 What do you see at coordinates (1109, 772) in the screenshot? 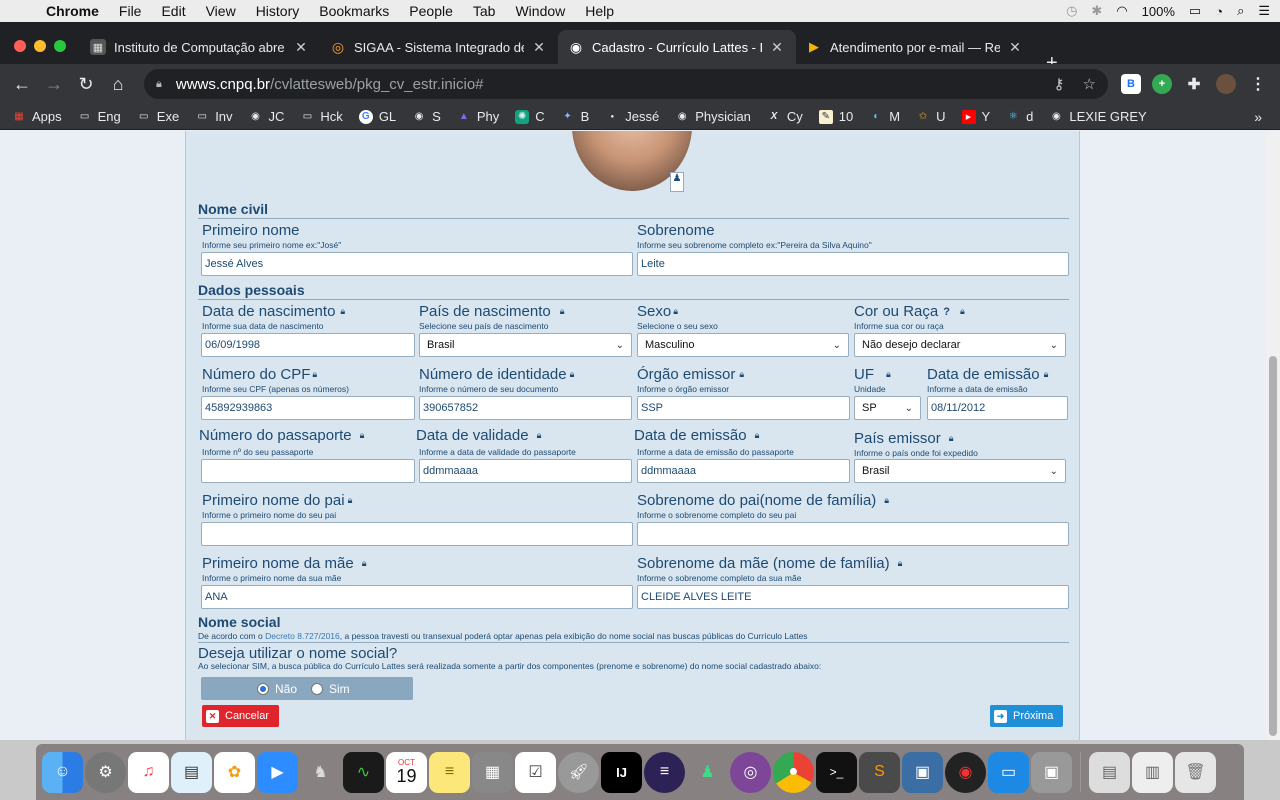
I see `documents-icon: ▤` at bounding box center [1109, 772].